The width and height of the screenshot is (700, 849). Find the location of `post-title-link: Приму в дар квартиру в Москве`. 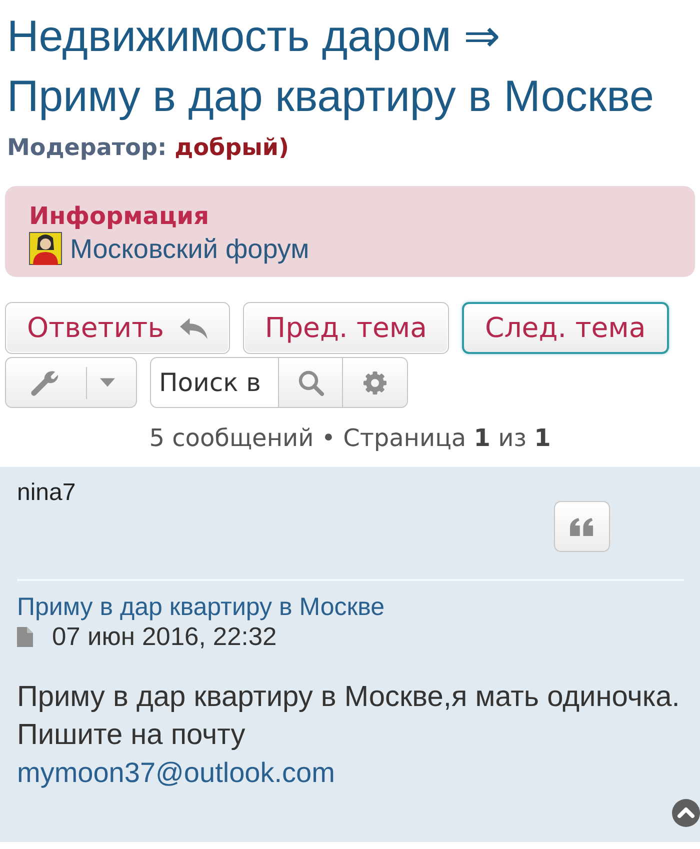

post-title-link: Приму в дар квартиру в Москве is located at coordinates (201, 607).